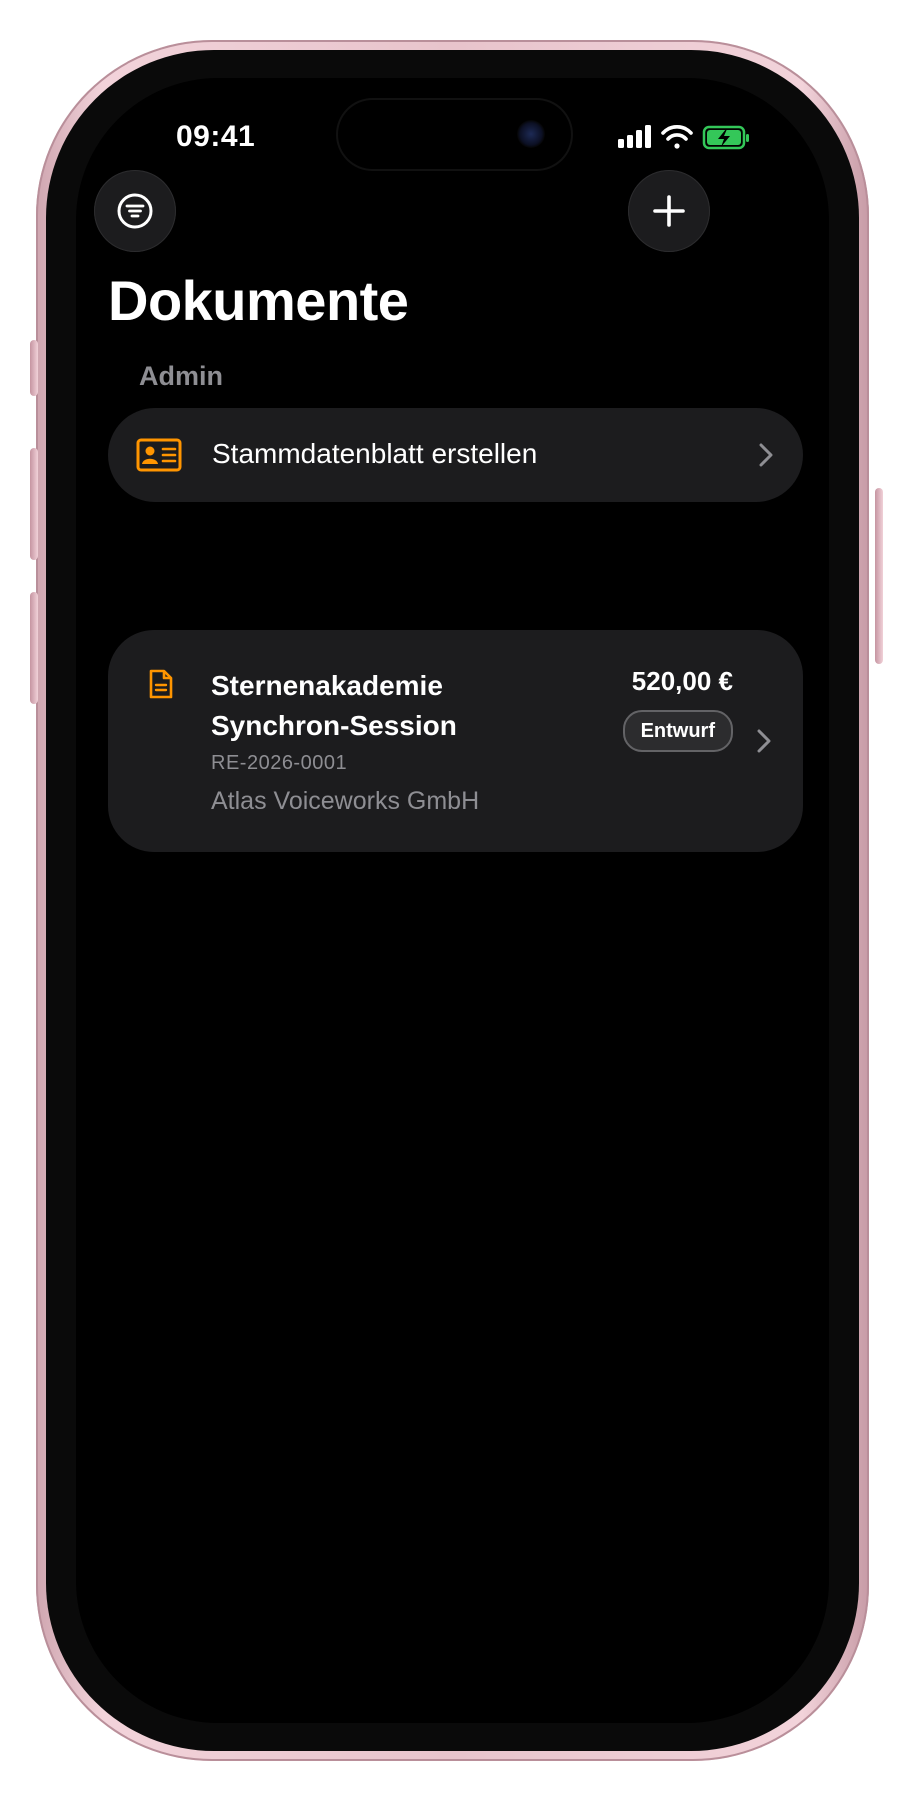  What do you see at coordinates (345, 801) in the screenshot?
I see `document-client: Atlas Voiceworks GmbH` at bounding box center [345, 801].